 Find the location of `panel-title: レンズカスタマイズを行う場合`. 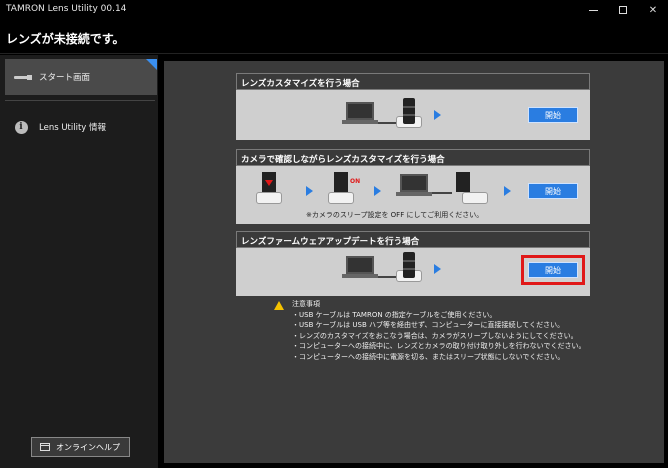

panel-title: レンズカスタマイズを行う場合 is located at coordinates (413, 81).